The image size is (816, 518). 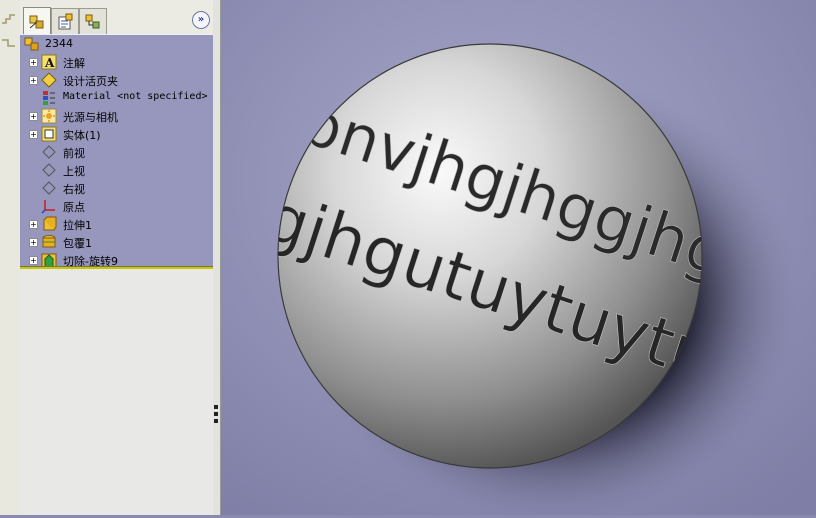 What do you see at coordinates (77, 225) in the screenshot?
I see `tree-item-label: 拉伸1` at bounding box center [77, 225].